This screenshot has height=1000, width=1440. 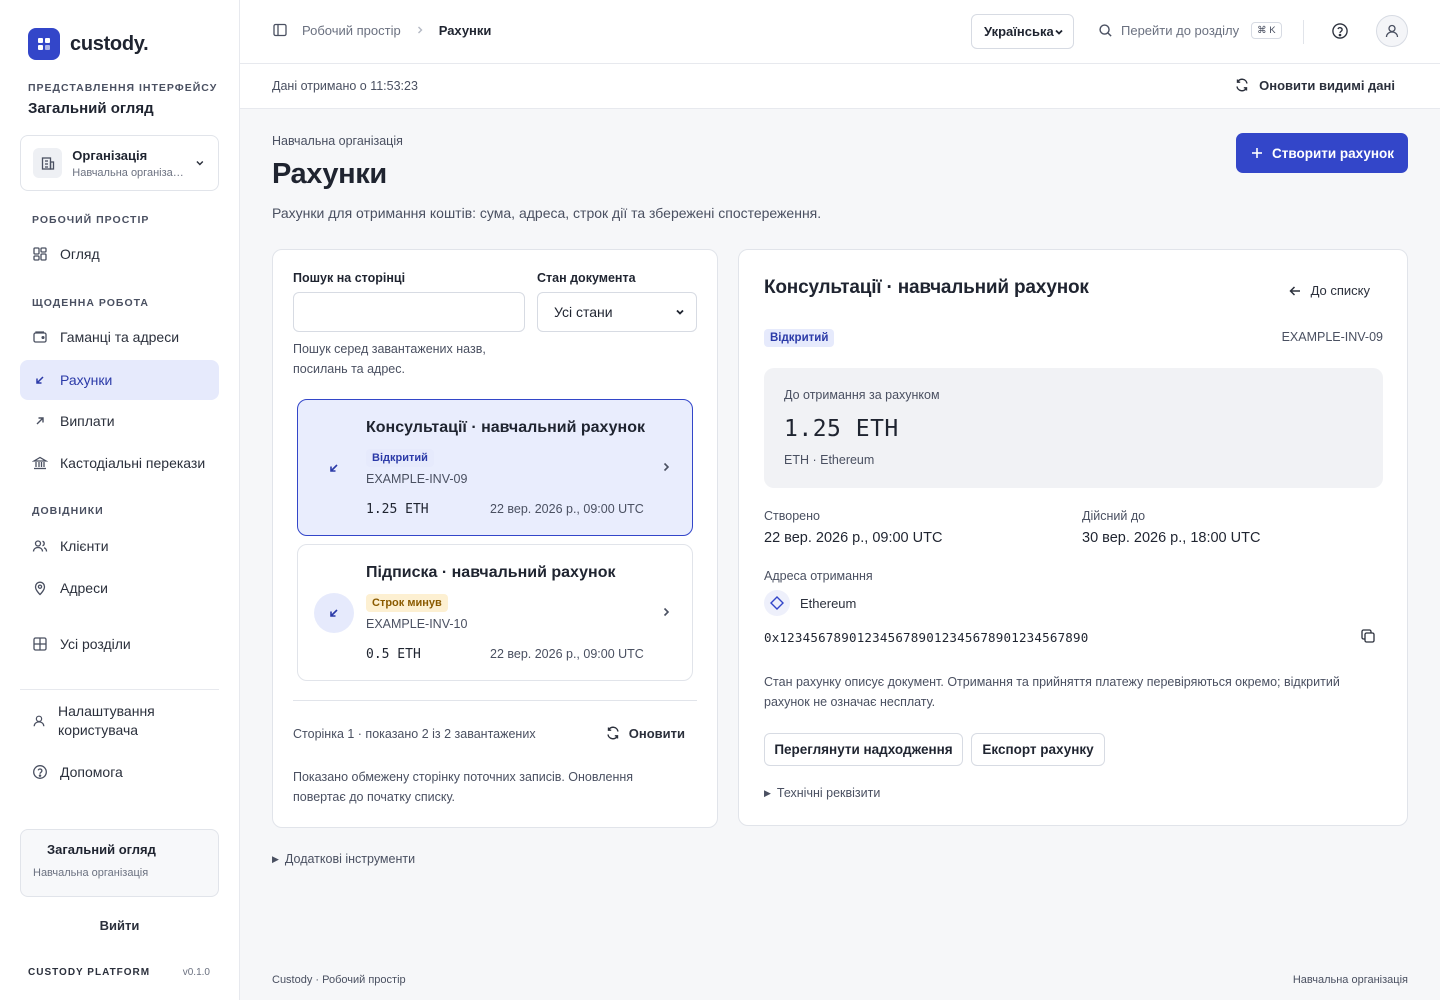 I want to click on address-label: Адреса отримання, so click(x=818, y=576).